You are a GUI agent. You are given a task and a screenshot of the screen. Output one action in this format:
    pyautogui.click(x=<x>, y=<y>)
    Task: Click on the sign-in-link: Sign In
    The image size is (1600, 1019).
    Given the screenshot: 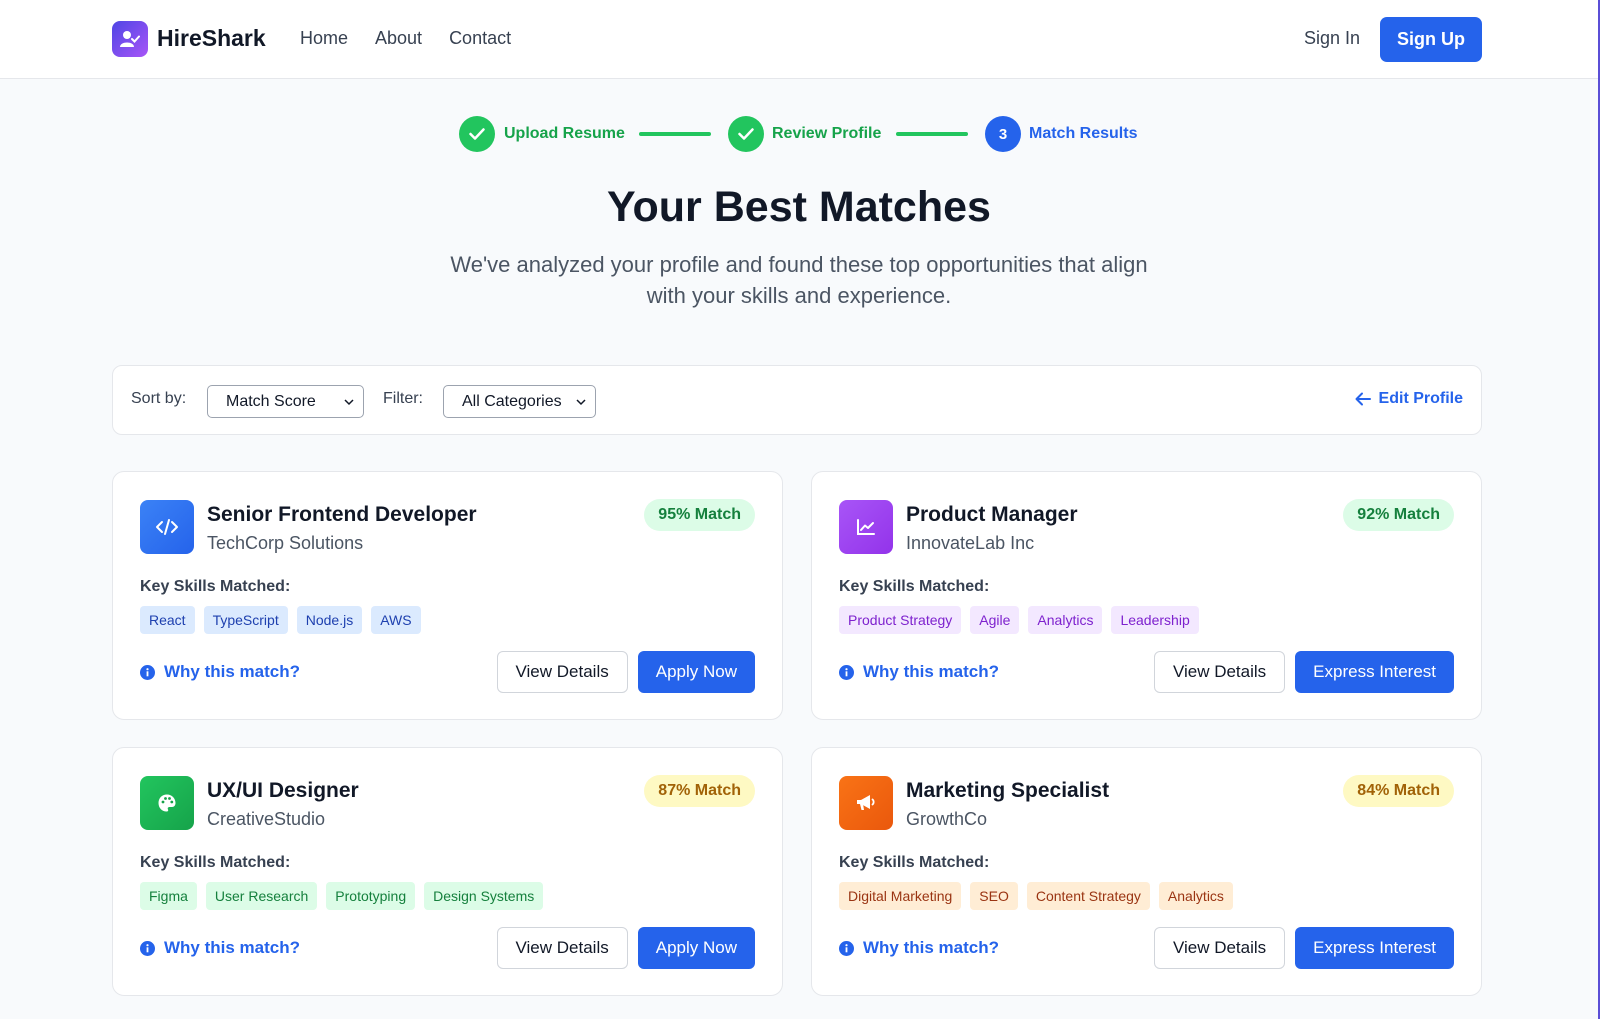 What is the action you would take?
    pyautogui.click(x=1332, y=38)
    